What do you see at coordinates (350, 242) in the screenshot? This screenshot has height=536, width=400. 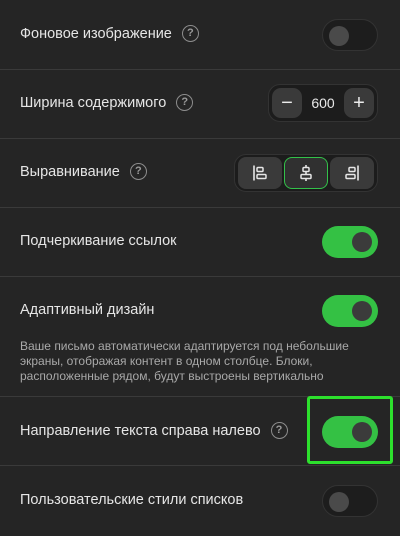 I see `link-underline-toggle` at bounding box center [350, 242].